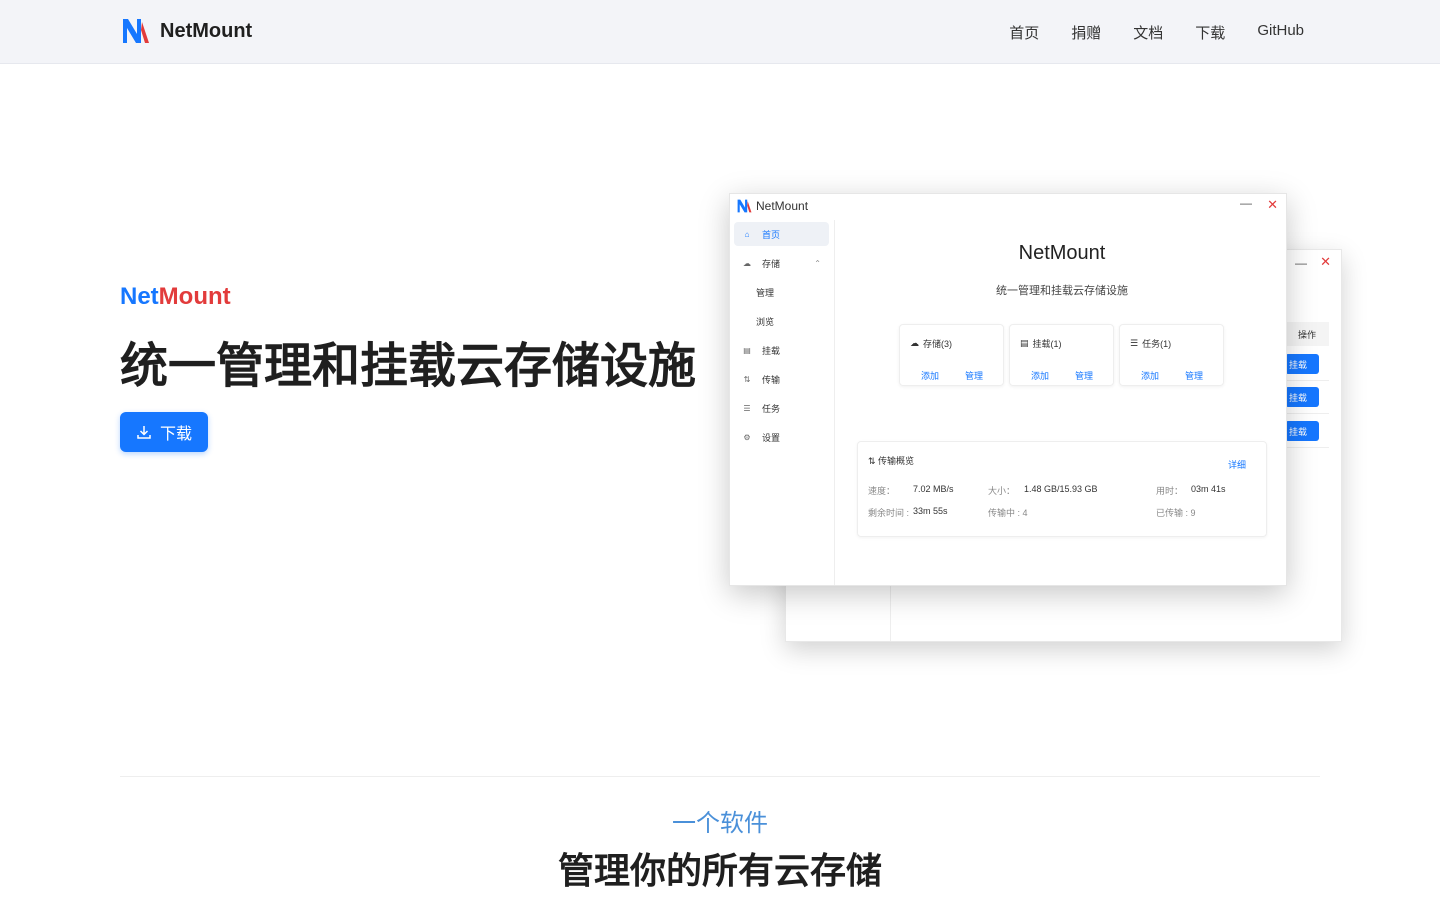 The image size is (1440, 900). Describe the element at coordinates (194, 296) in the screenshot. I see `hero-tag-mount: Mount` at that location.